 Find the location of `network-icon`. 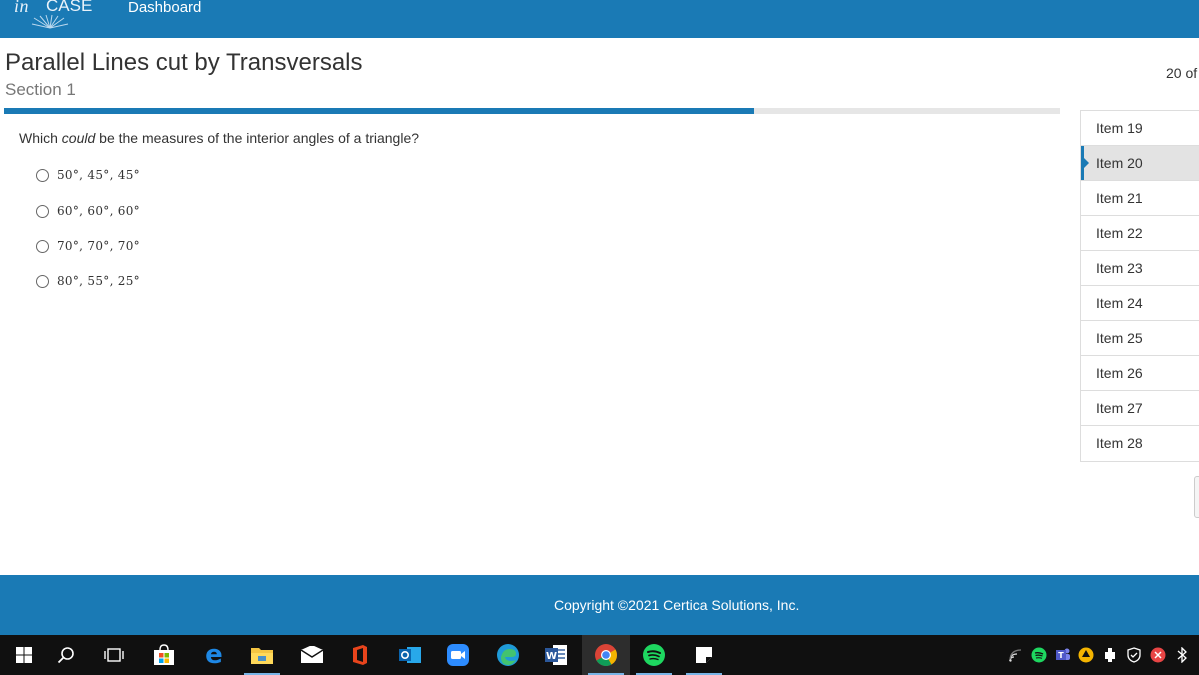

network-icon is located at coordinates (1016, 655).